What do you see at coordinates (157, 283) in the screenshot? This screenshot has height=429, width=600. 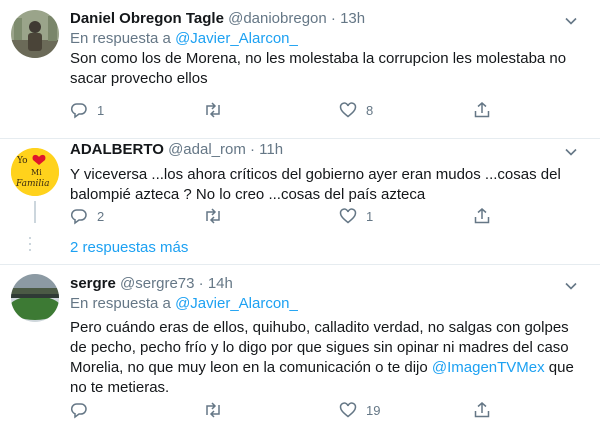 I see `user-handle: @sergre73` at bounding box center [157, 283].